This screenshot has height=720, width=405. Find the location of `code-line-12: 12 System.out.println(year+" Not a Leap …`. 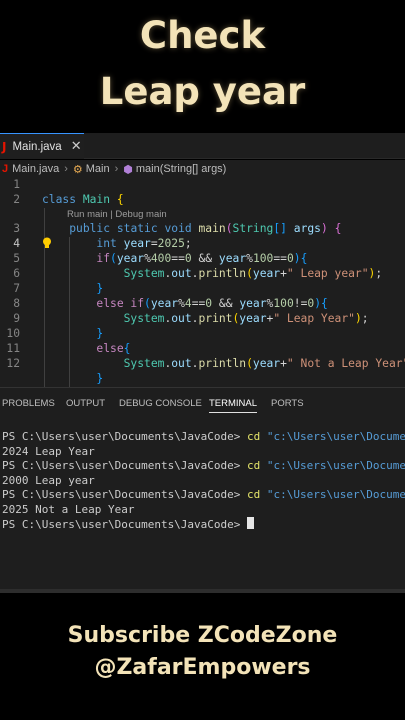

code-line-12: 12 System.out.println(year+" Not a Leap … is located at coordinates (202, 364).